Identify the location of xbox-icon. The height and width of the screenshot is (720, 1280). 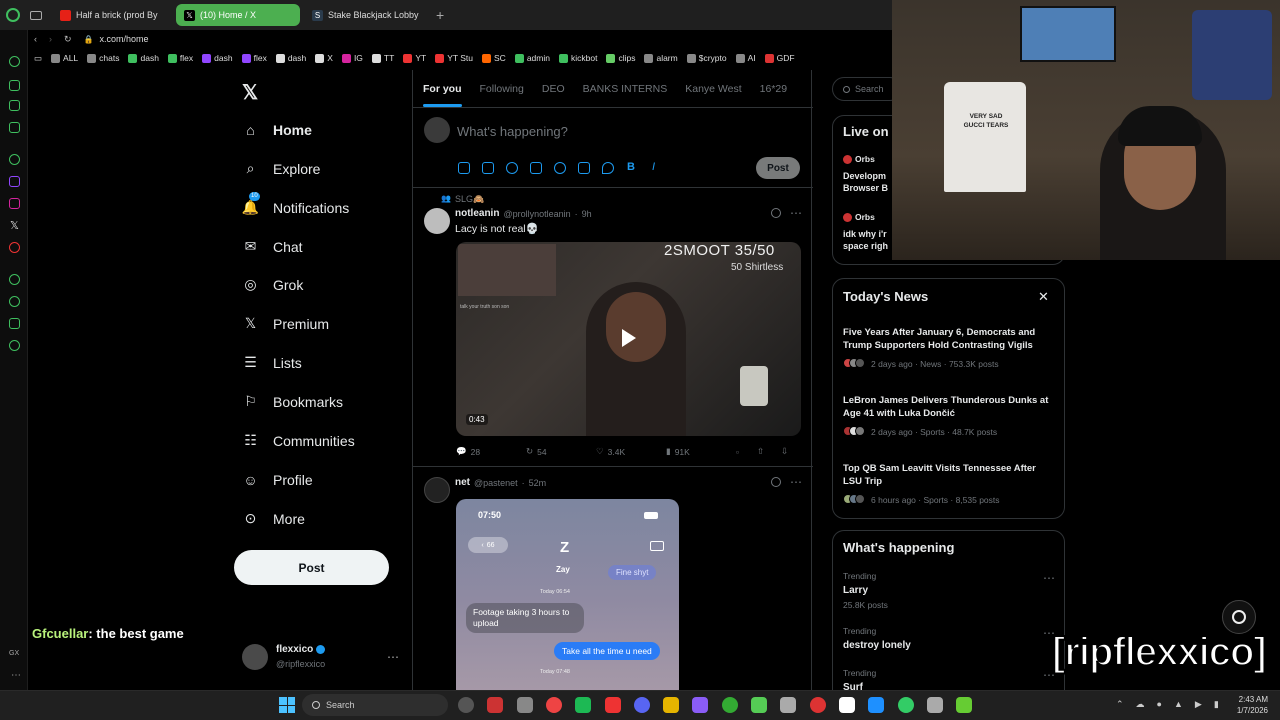
(729, 705).